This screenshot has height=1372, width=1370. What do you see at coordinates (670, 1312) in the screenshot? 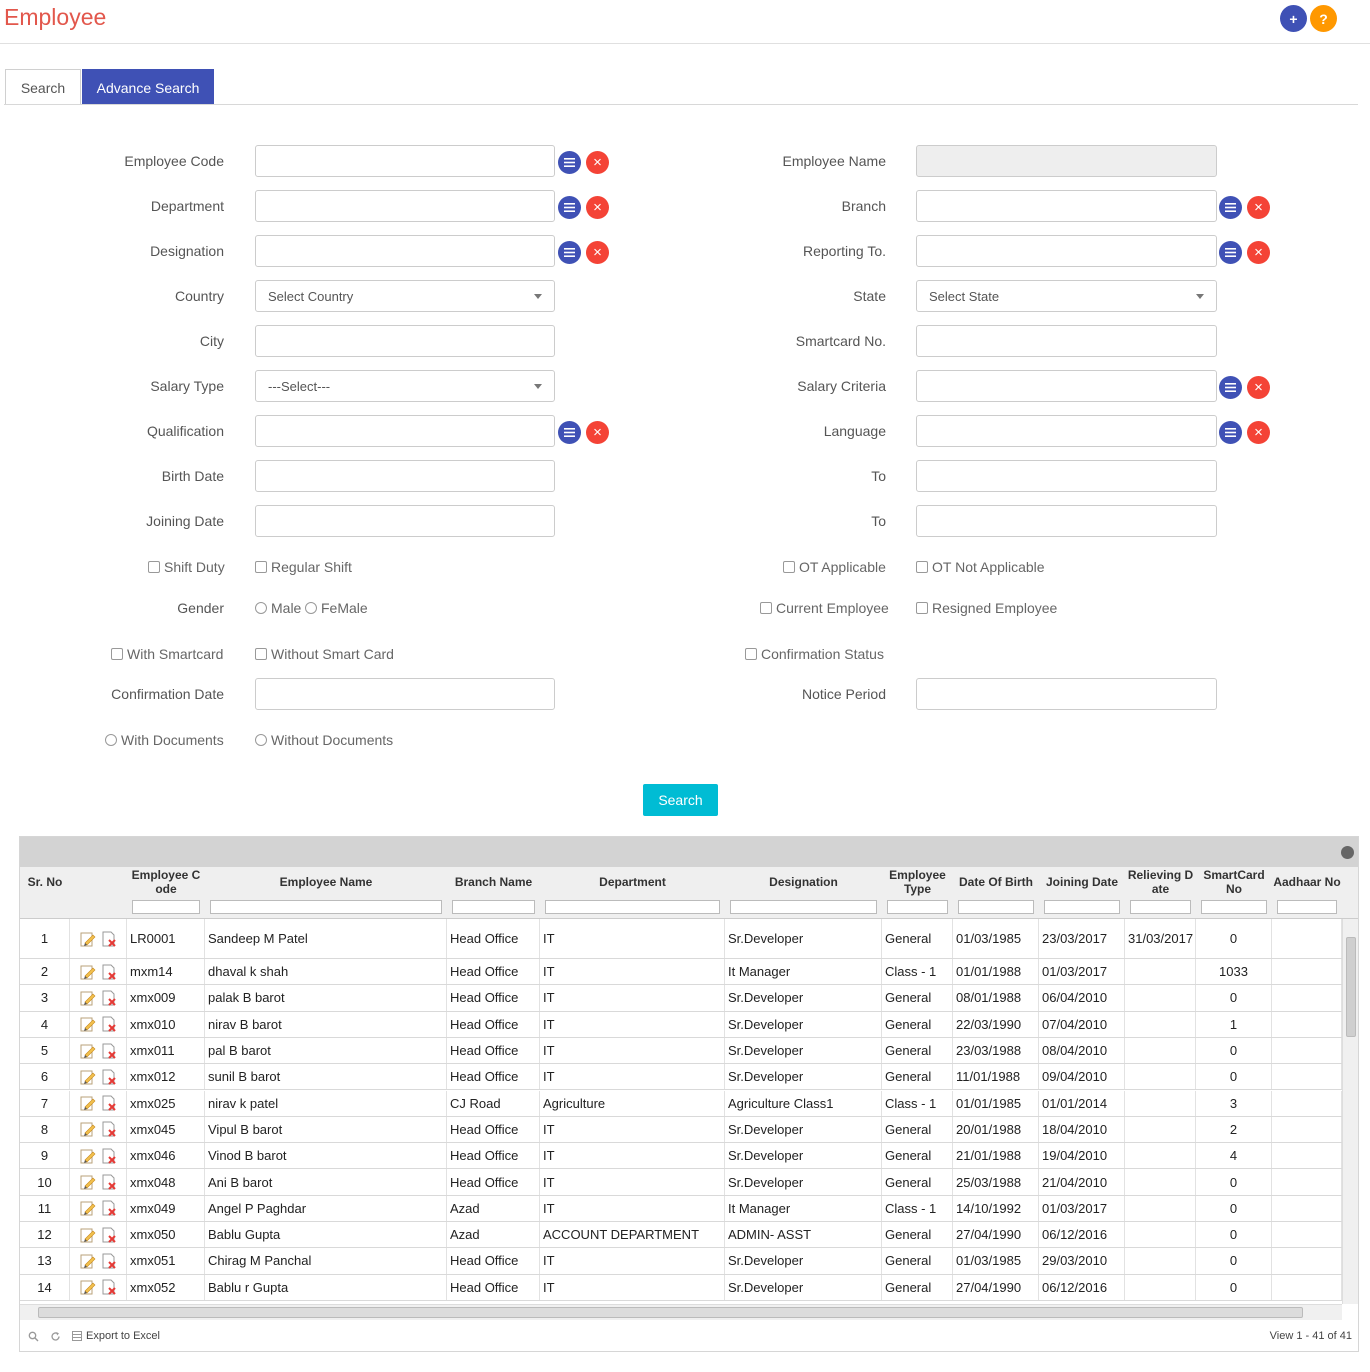
I see `horizontal-scroll-thumb` at bounding box center [670, 1312].